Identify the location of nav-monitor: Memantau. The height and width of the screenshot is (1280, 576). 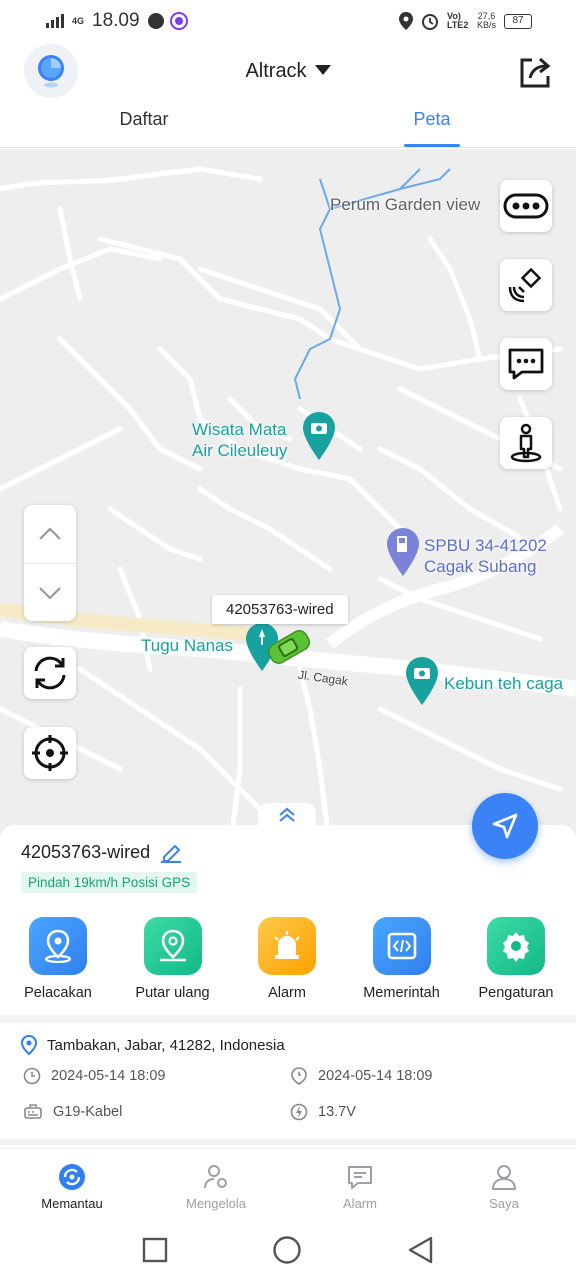
(72, 1184).